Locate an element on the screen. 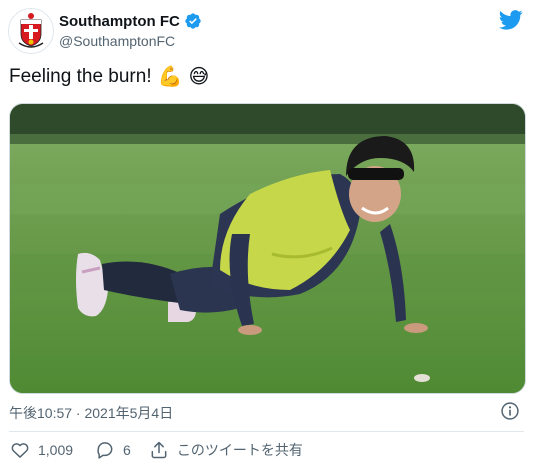 The height and width of the screenshot is (468, 533). info-icon is located at coordinates (510, 411).